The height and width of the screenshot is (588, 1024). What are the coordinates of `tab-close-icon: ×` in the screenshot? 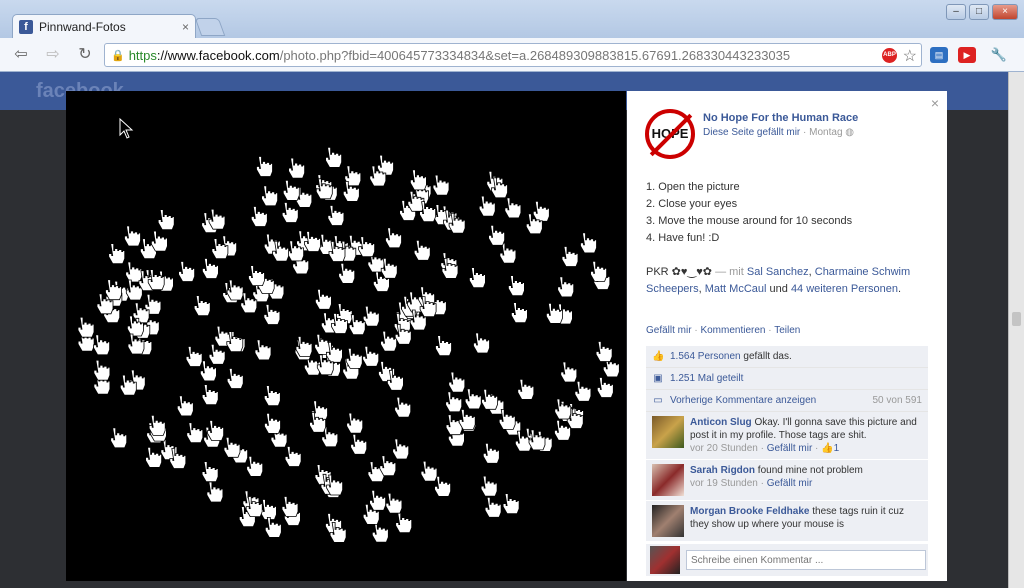 It's located at (185, 27).